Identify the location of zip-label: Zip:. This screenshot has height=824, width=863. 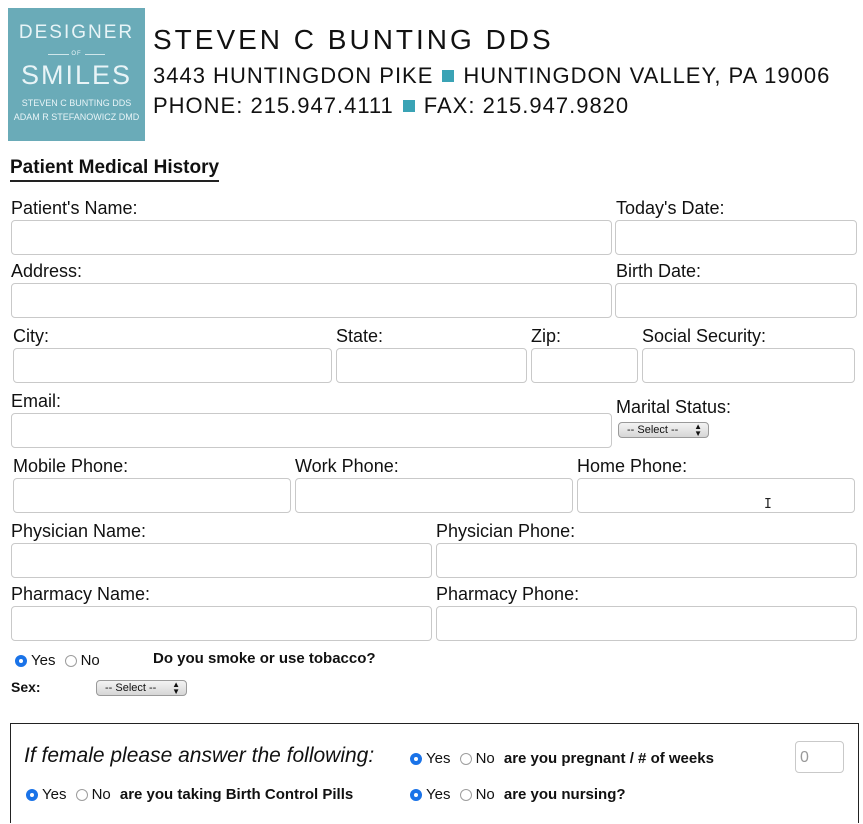
(546, 336).